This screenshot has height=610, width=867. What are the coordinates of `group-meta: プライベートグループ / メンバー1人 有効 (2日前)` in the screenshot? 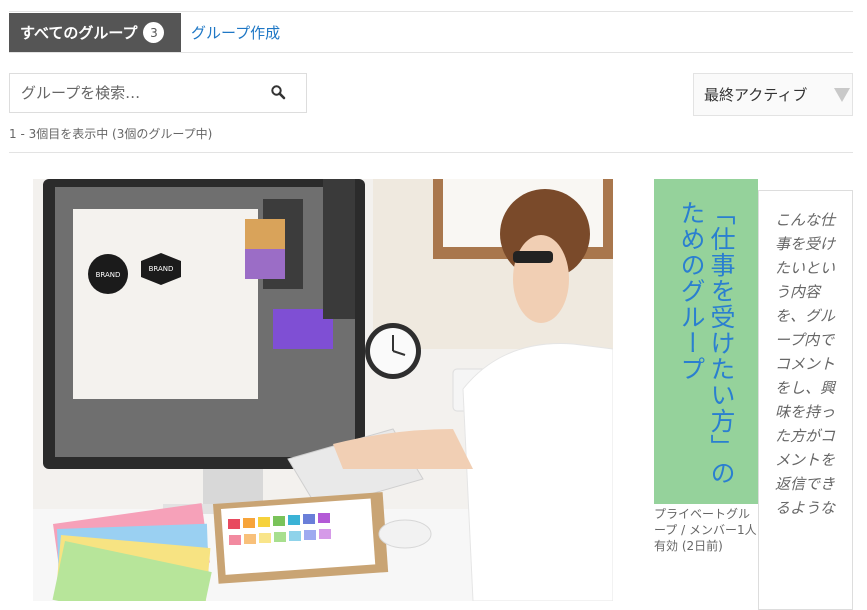 It's located at (706, 530).